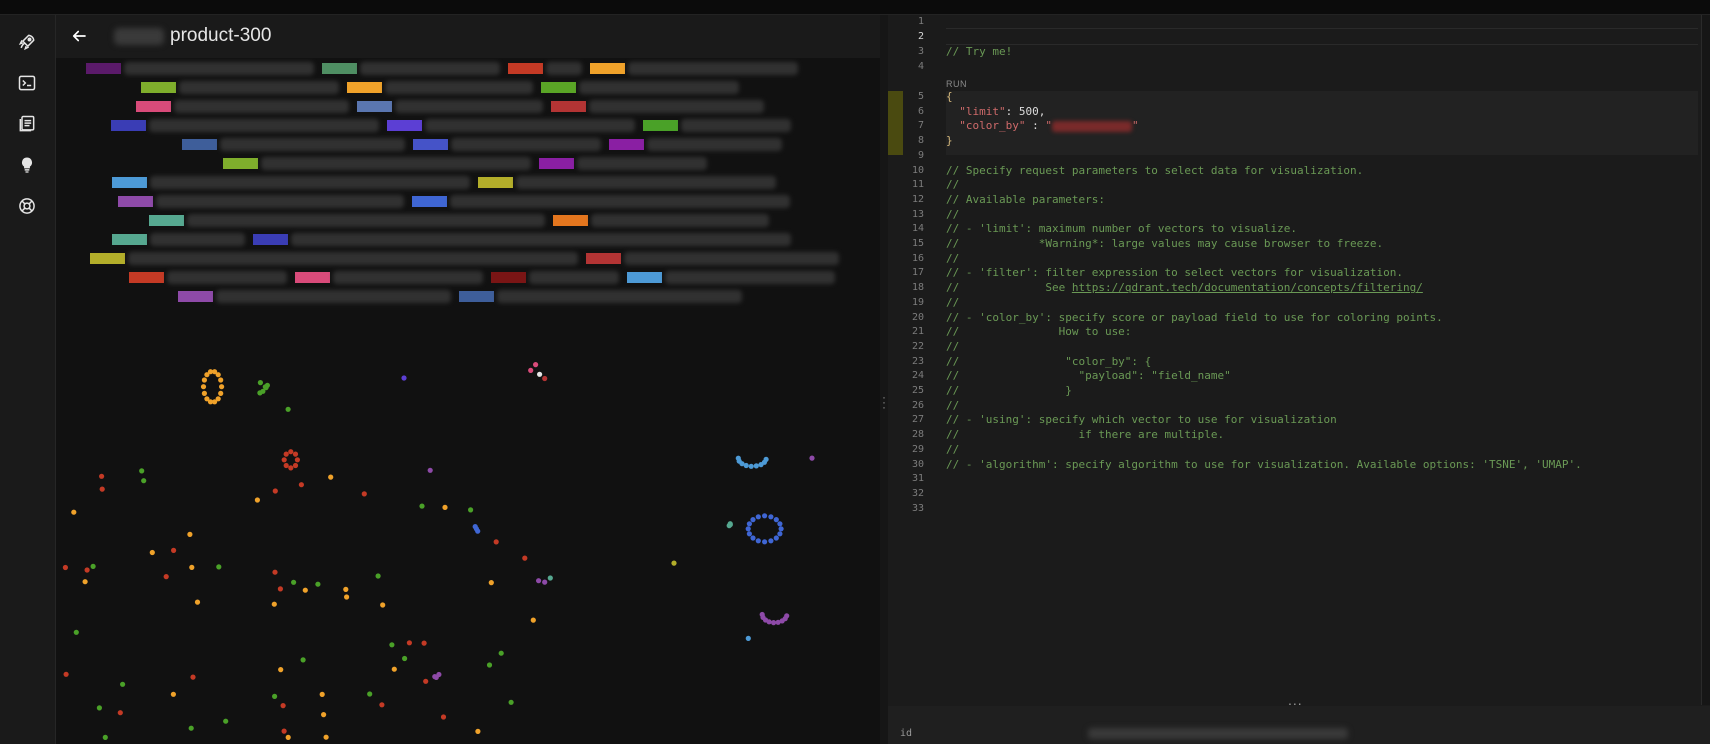 The image size is (1710, 744). I want to click on lifebuoy-icon, so click(27, 206).